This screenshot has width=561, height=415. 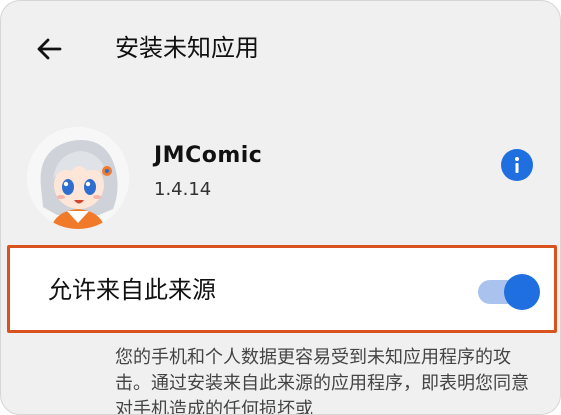 What do you see at coordinates (208, 155) in the screenshot?
I see `app-name: JMComic` at bounding box center [208, 155].